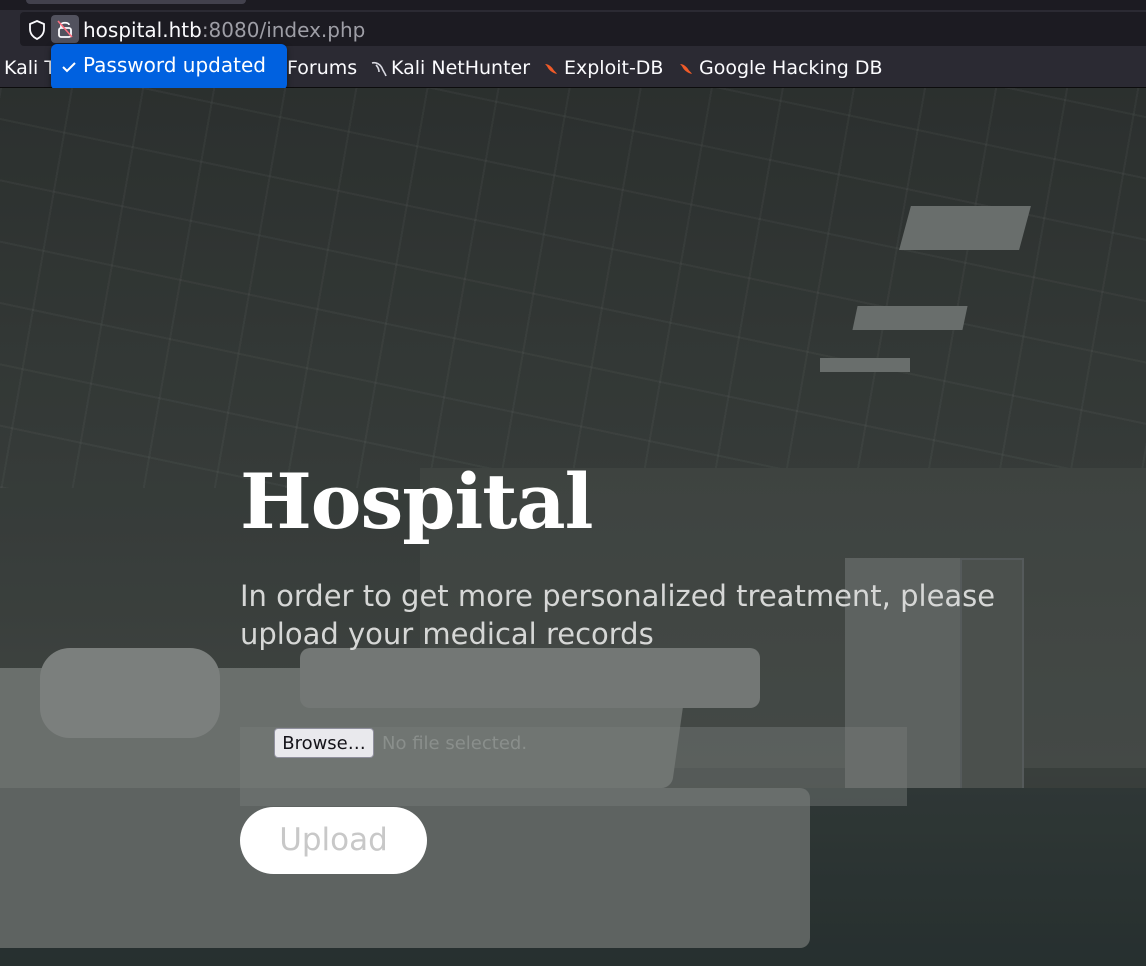  I want to click on active-tab, so click(136, 2).